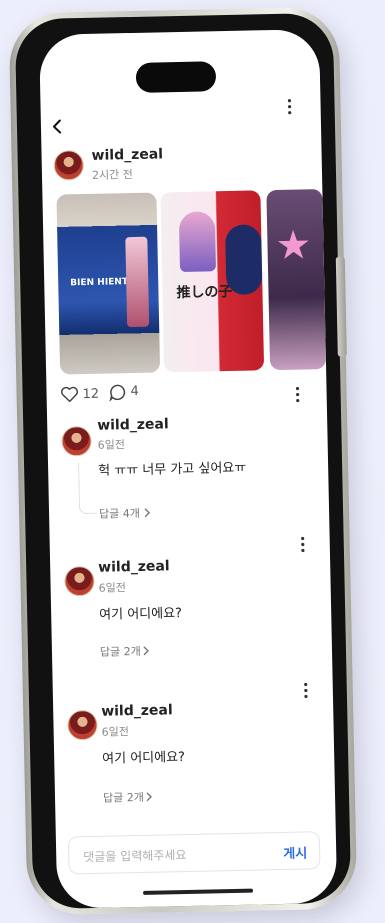 The width and height of the screenshot is (385, 923). Describe the element at coordinates (88, 488) in the screenshot. I see `reply-thread-line` at that location.